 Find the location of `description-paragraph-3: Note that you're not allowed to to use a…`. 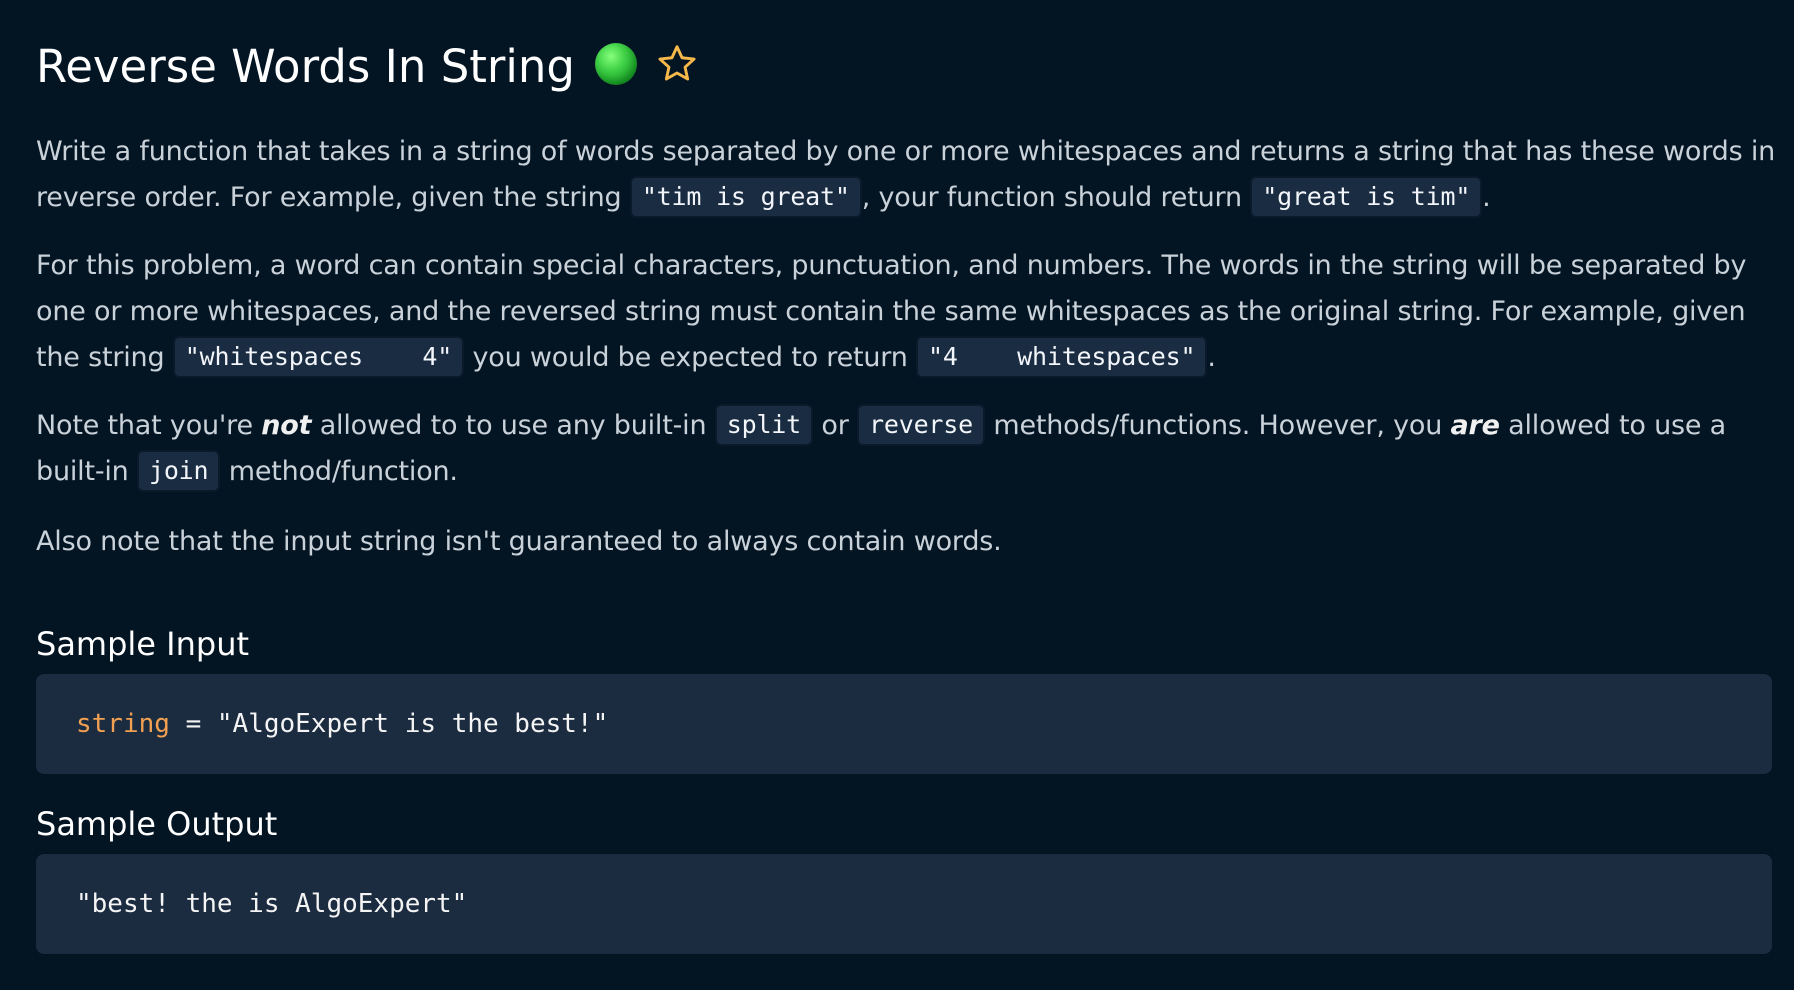

description-paragraph-3: Note that you're not allowed to to use a… is located at coordinates (906, 449).